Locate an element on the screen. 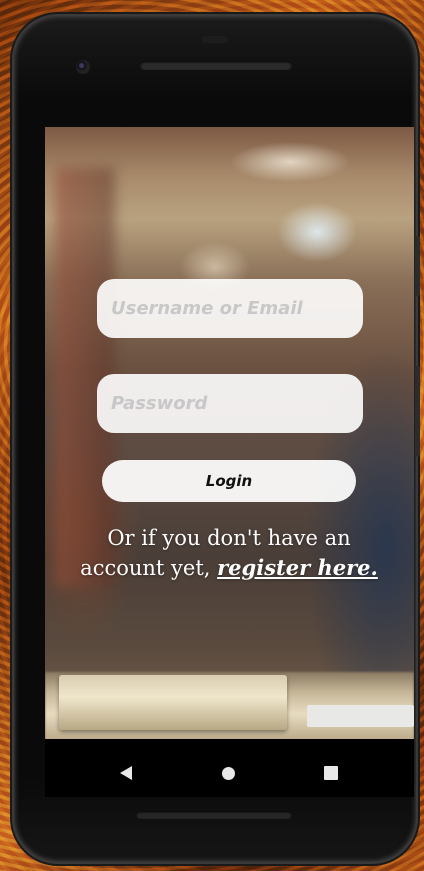 This screenshot has height=871, width=424. android-nav-bar is located at coordinates (229, 768).